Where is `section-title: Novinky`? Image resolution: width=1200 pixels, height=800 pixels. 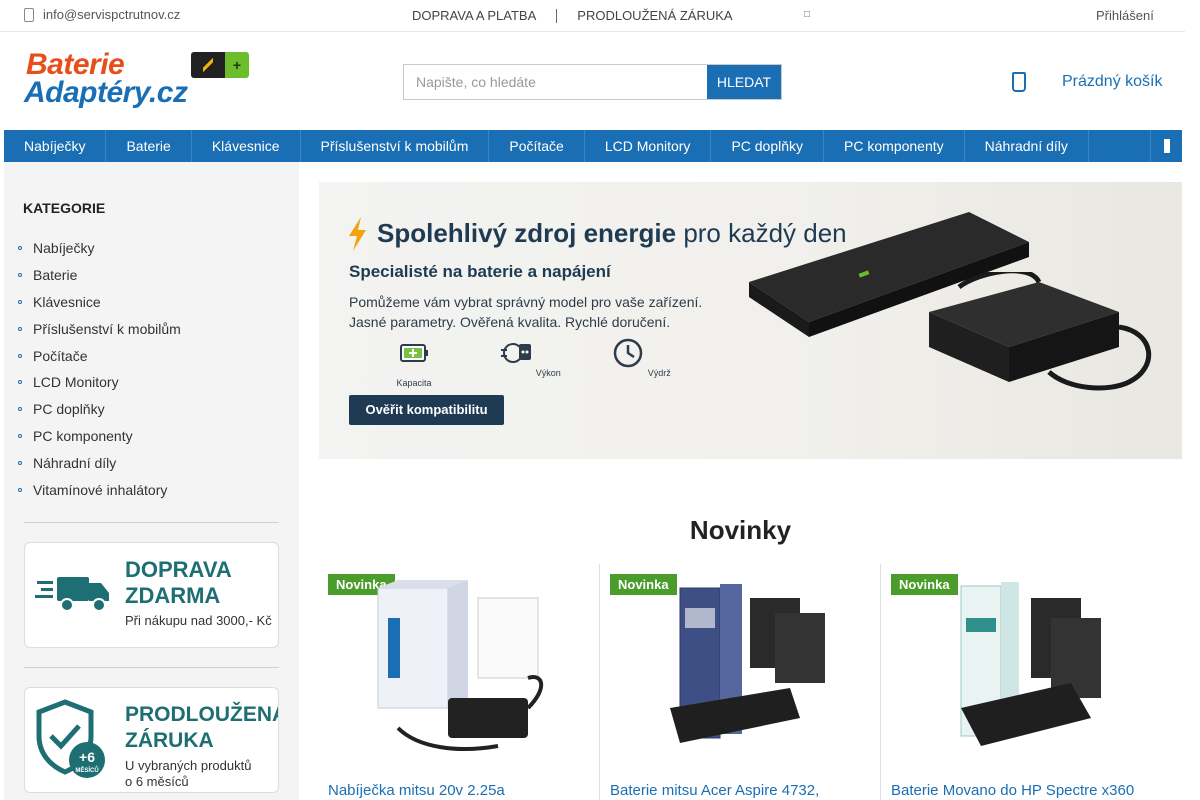
section-title: Novinky is located at coordinates (740, 530).